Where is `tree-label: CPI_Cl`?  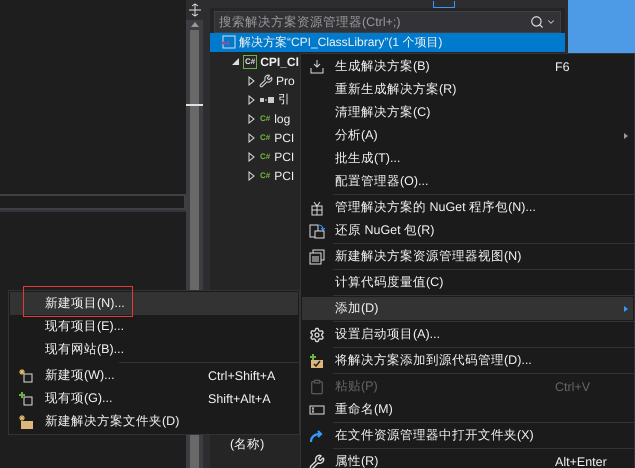 tree-label: CPI_Cl is located at coordinates (279, 61).